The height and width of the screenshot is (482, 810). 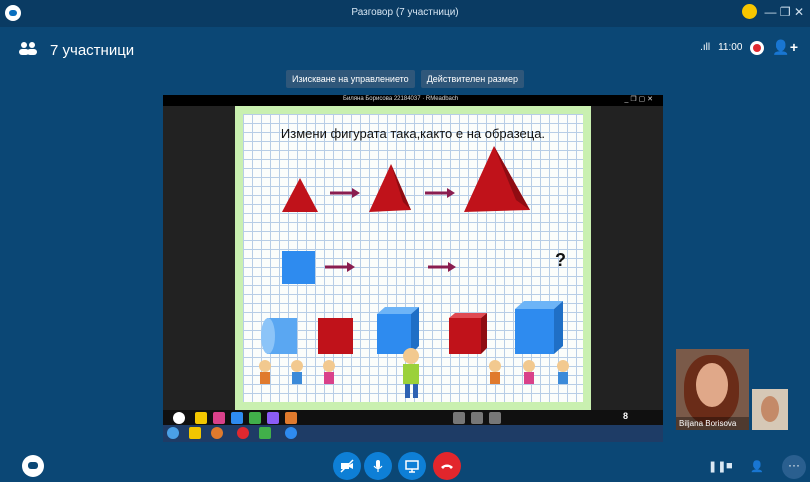 What do you see at coordinates (255, 418) in the screenshot?
I see `marker-tool-icon` at bounding box center [255, 418].